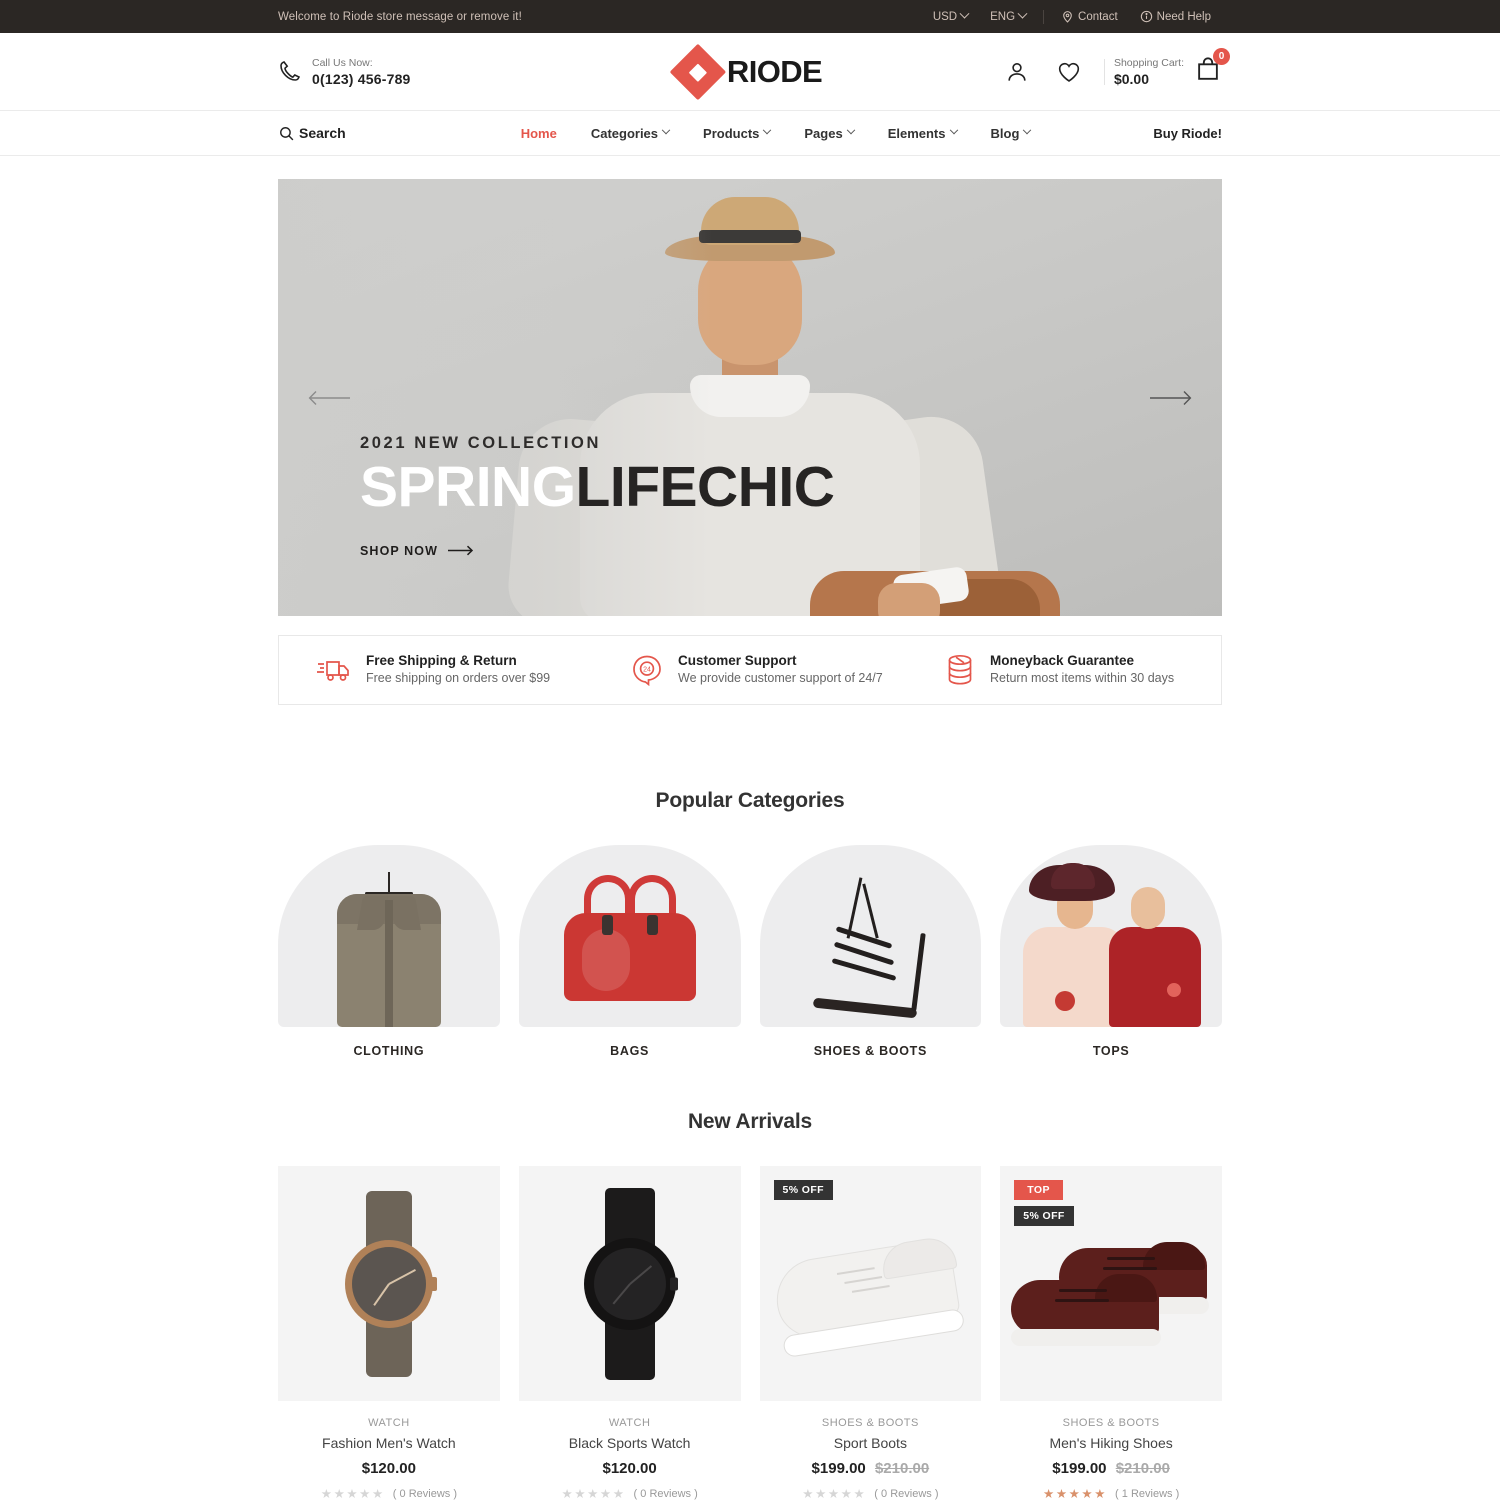 Image resolution: width=1500 pixels, height=1500 pixels. Describe the element at coordinates (1171, 398) in the screenshot. I see `slider-next-button` at that location.